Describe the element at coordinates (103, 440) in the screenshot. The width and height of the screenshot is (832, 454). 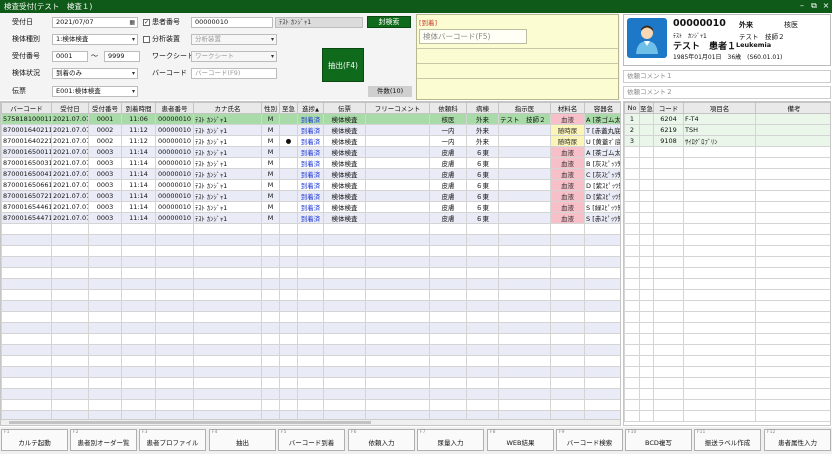
I see `fkey-button-f2: F2 患者別オーダー覧` at that location.